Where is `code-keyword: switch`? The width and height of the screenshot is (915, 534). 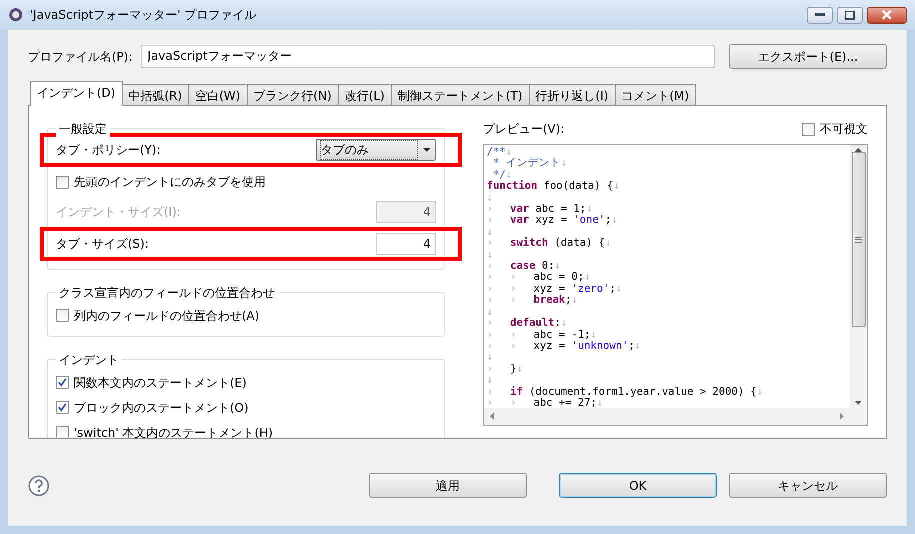
code-keyword: switch is located at coordinates (529, 243).